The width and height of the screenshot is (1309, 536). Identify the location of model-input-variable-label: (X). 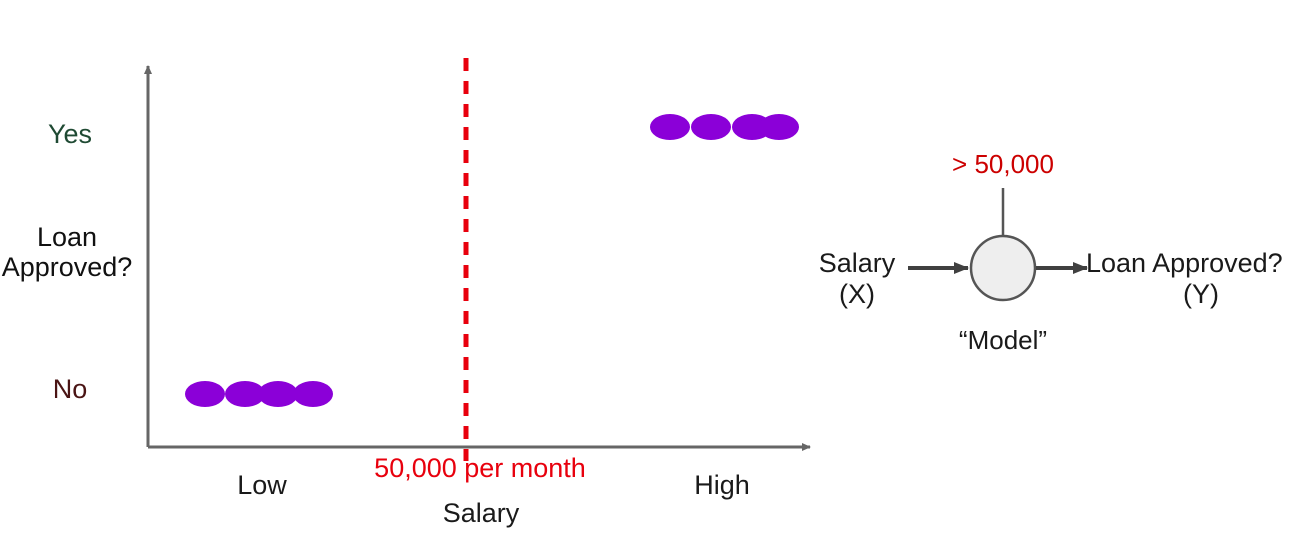
(857, 294).